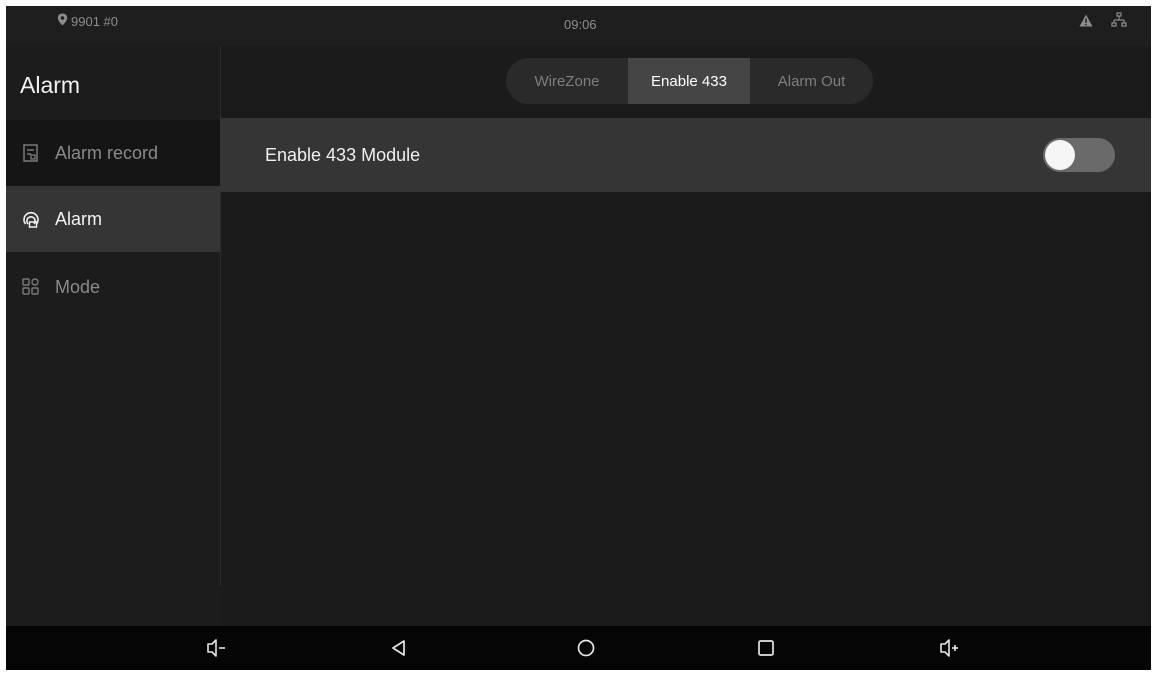 This screenshot has height=675, width=1155. Describe the element at coordinates (31, 153) in the screenshot. I see `document-icon` at that location.